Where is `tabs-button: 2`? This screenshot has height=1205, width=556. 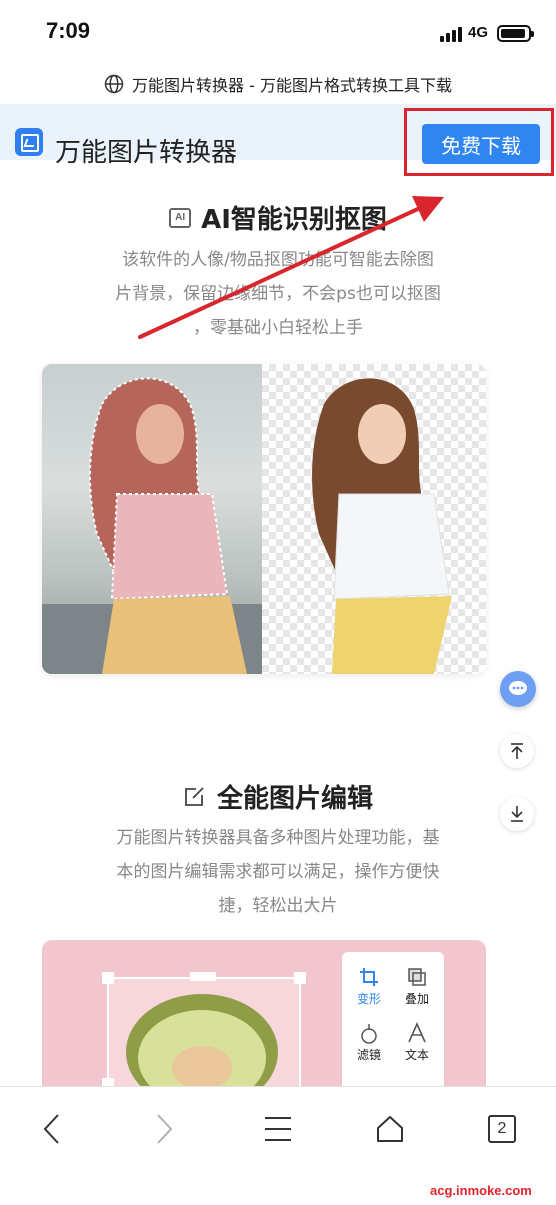 tabs-button: 2 is located at coordinates (502, 1129).